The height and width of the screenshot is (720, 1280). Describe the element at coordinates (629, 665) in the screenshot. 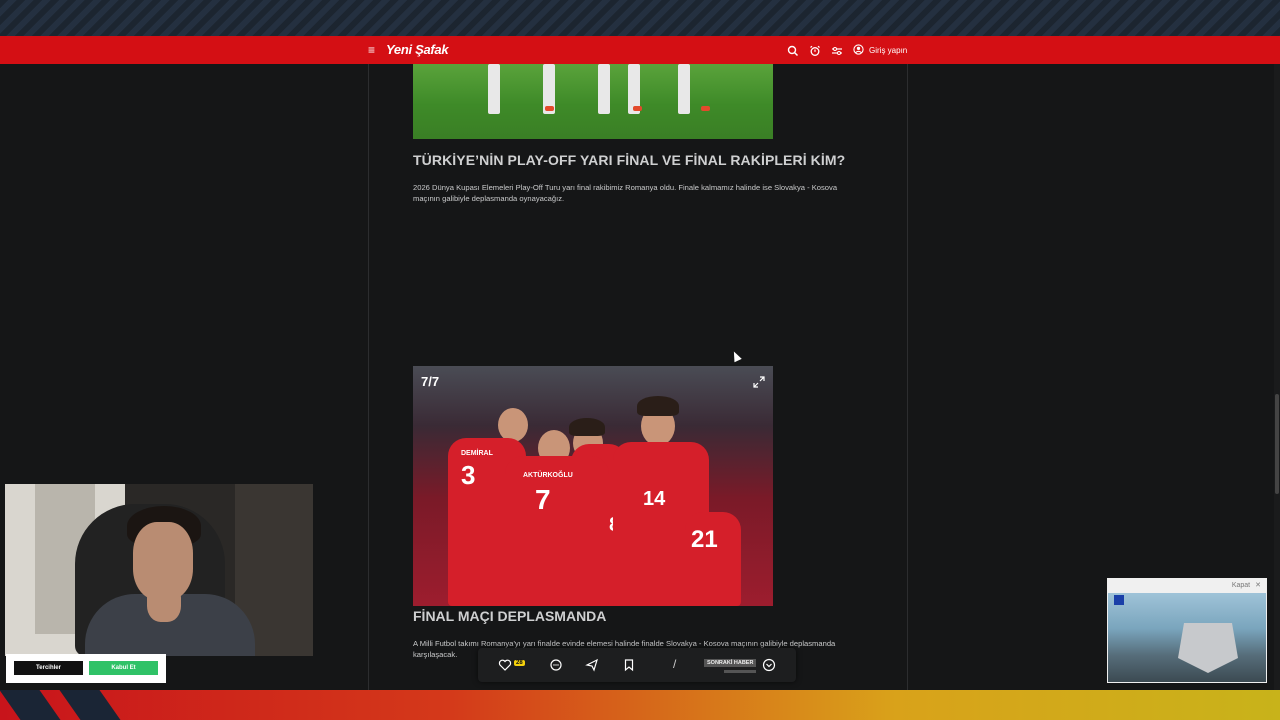

I see `bookmark-icon` at that location.